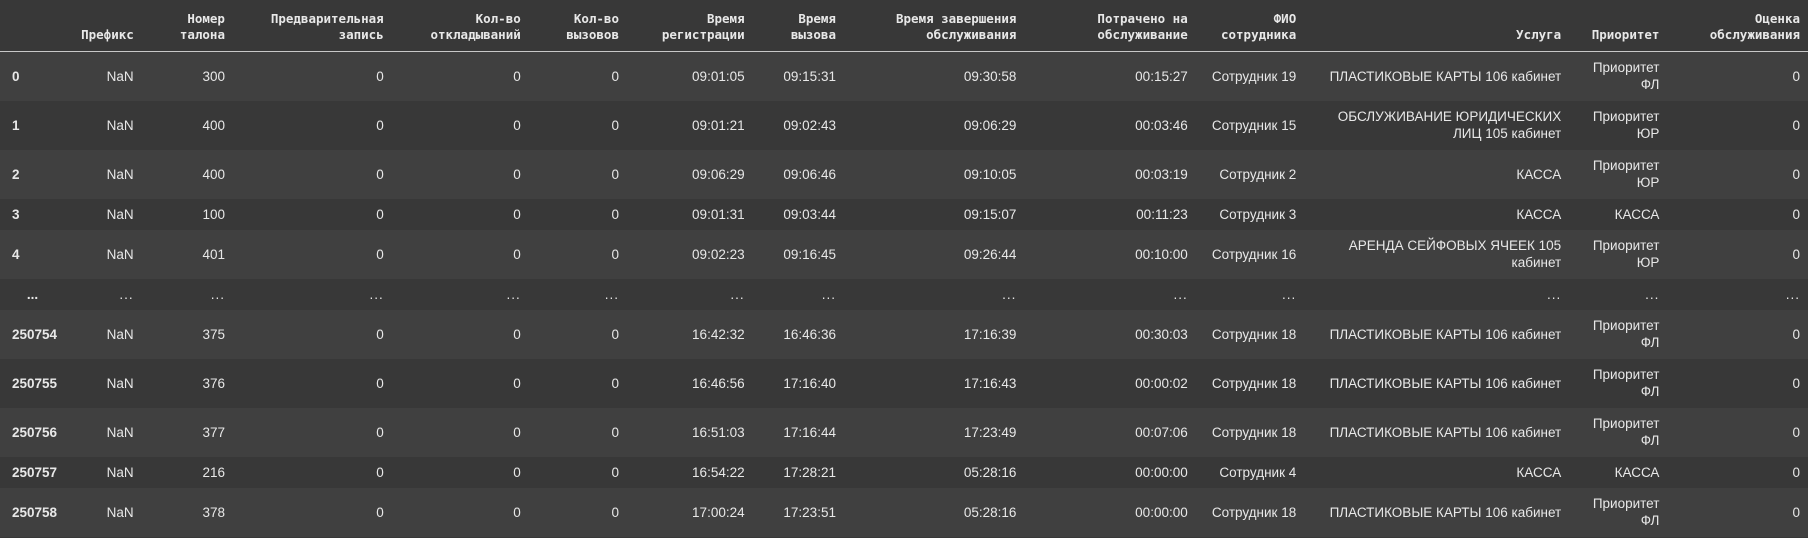 The width and height of the screenshot is (1808, 538). Describe the element at coordinates (1161, 472) in the screenshot. I see `cell-spent: 00:00:00` at that location.